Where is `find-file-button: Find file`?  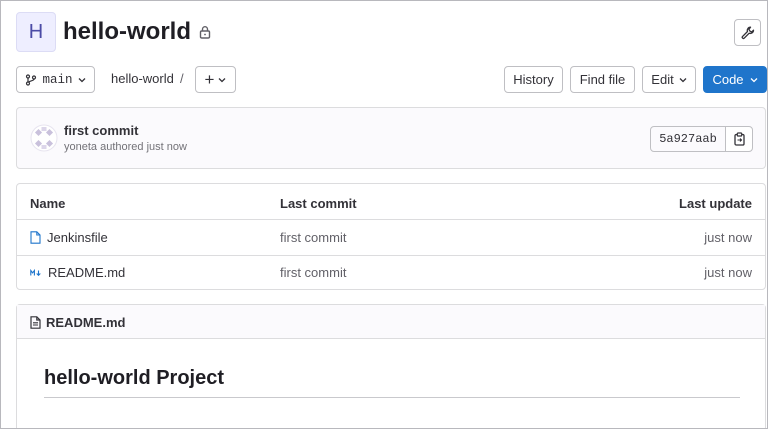 find-file-button: Find file is located at coordinates (602, 79).